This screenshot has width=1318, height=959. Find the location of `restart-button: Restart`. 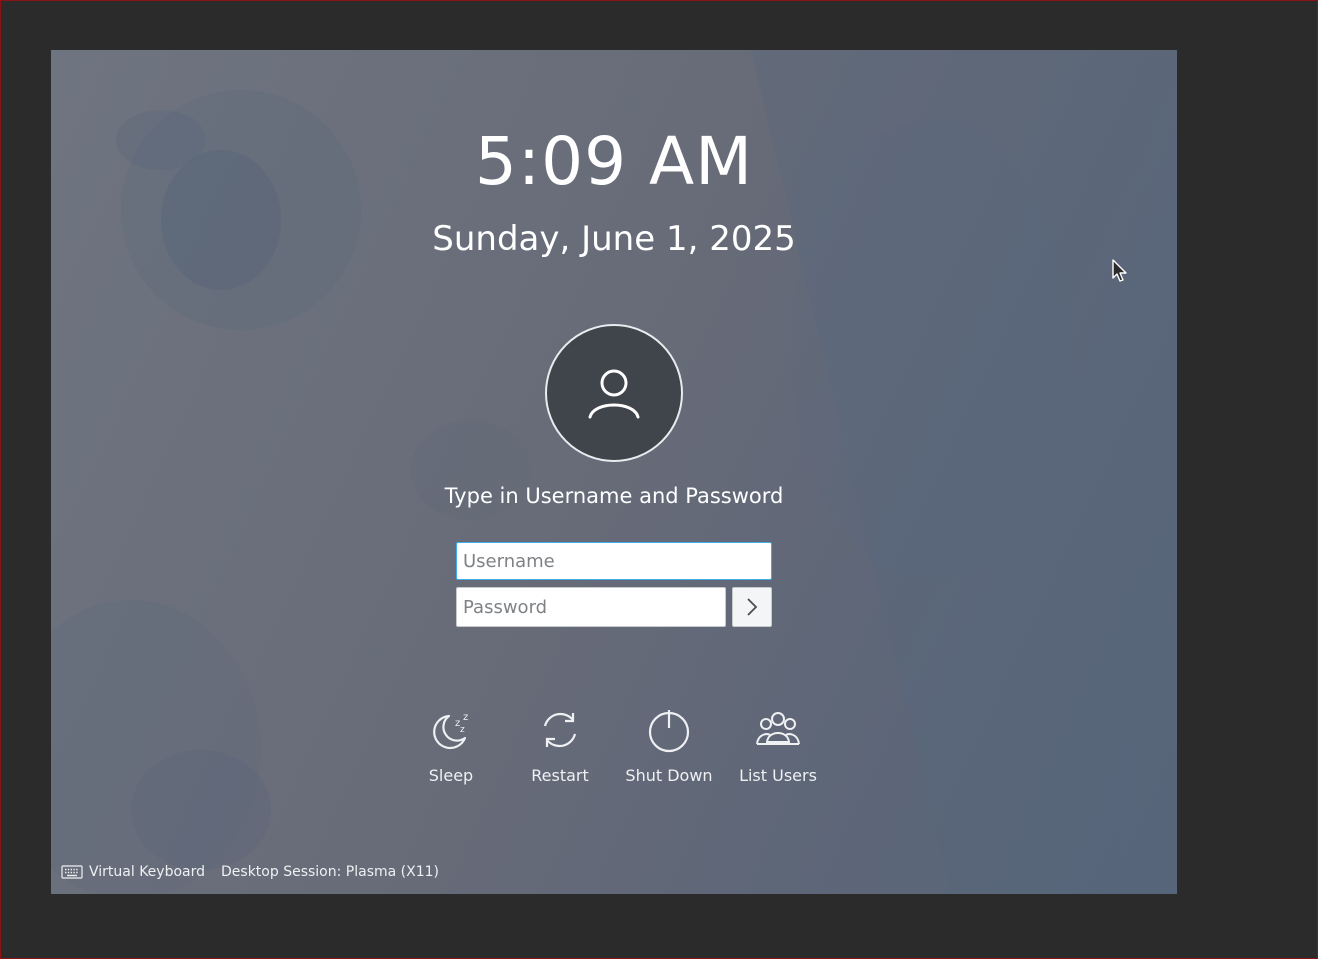

restart-button: Restart is located at coordinates (560, 745).